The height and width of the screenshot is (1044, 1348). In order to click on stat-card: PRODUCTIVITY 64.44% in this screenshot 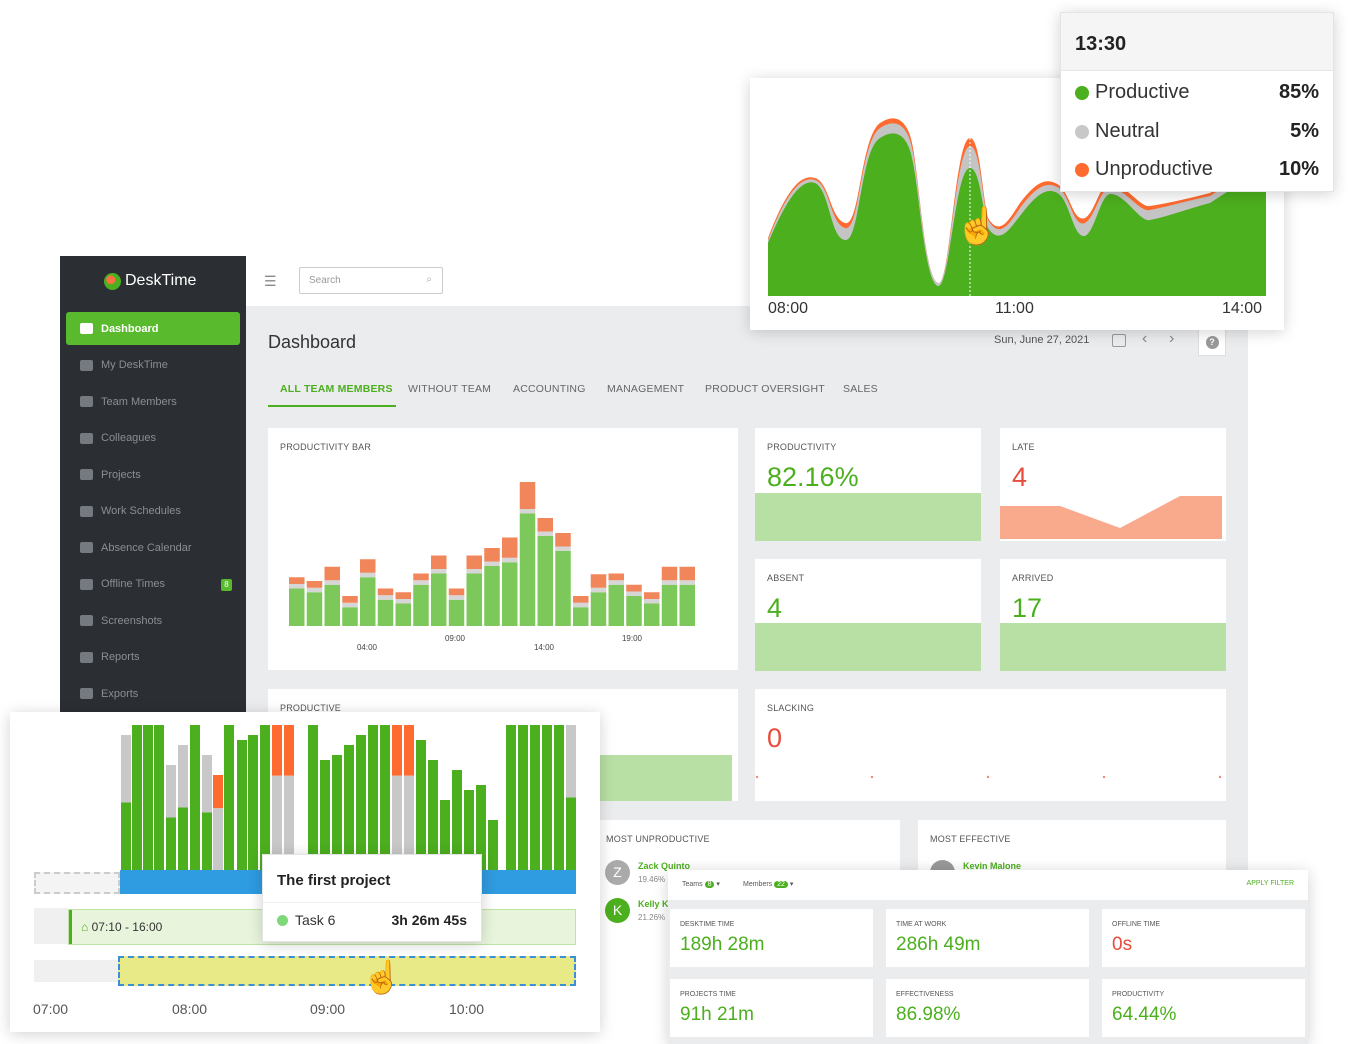, I will do `click(1203, 1008)`.